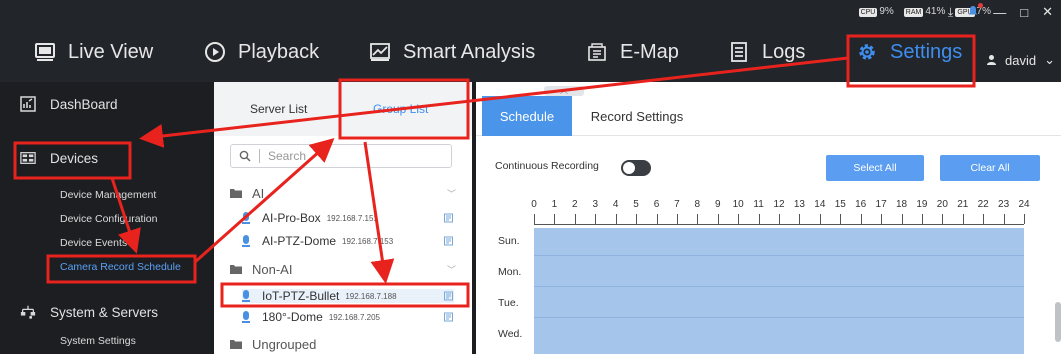 The image size is (1061, 354). Describe the element at coordinates (341, 156) in the screenshot. I see `search-input: Search` at that location.